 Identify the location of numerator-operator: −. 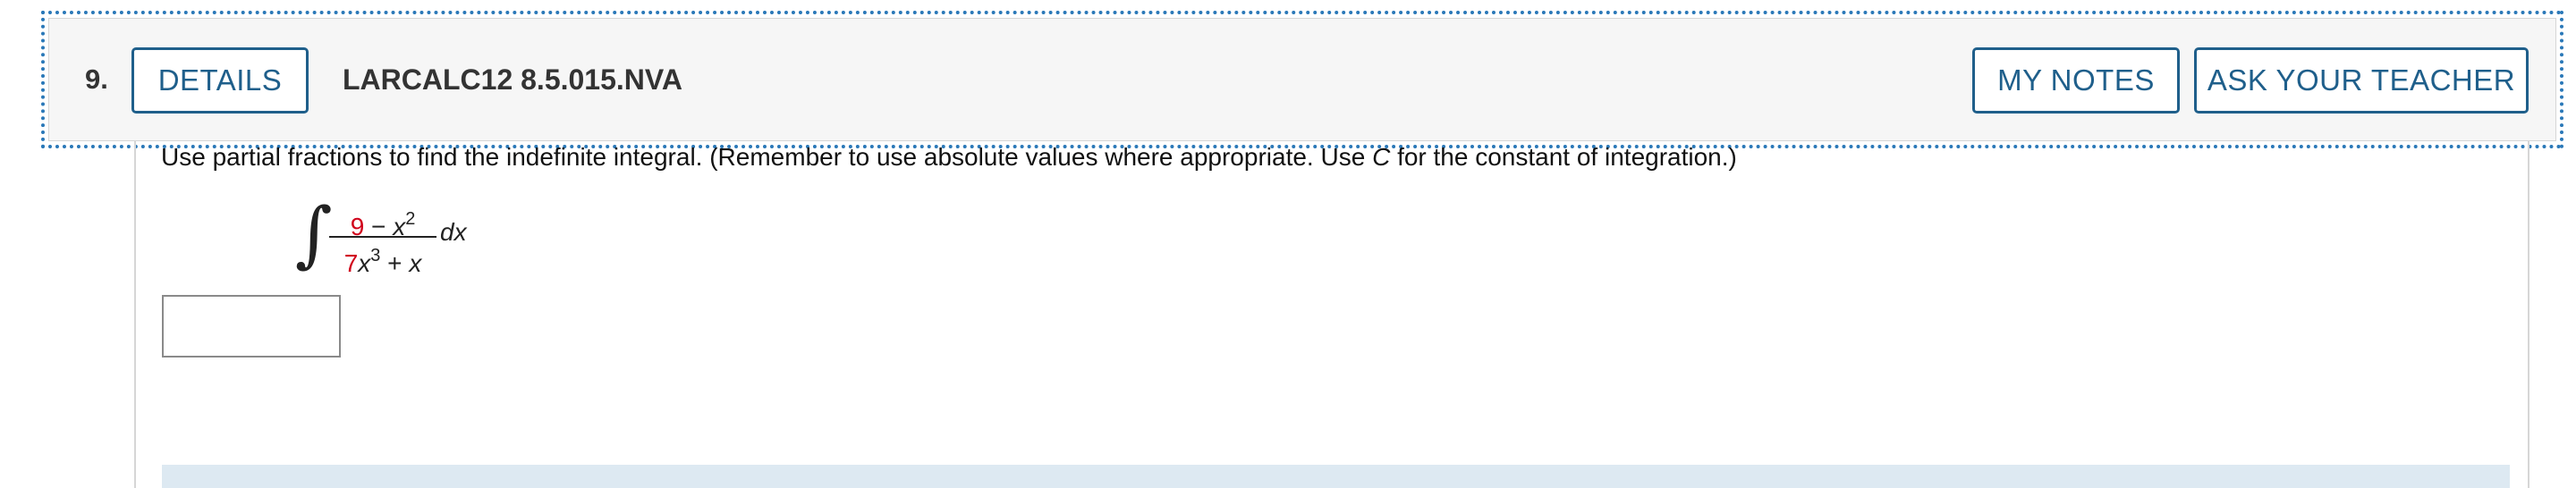
(379, 227).